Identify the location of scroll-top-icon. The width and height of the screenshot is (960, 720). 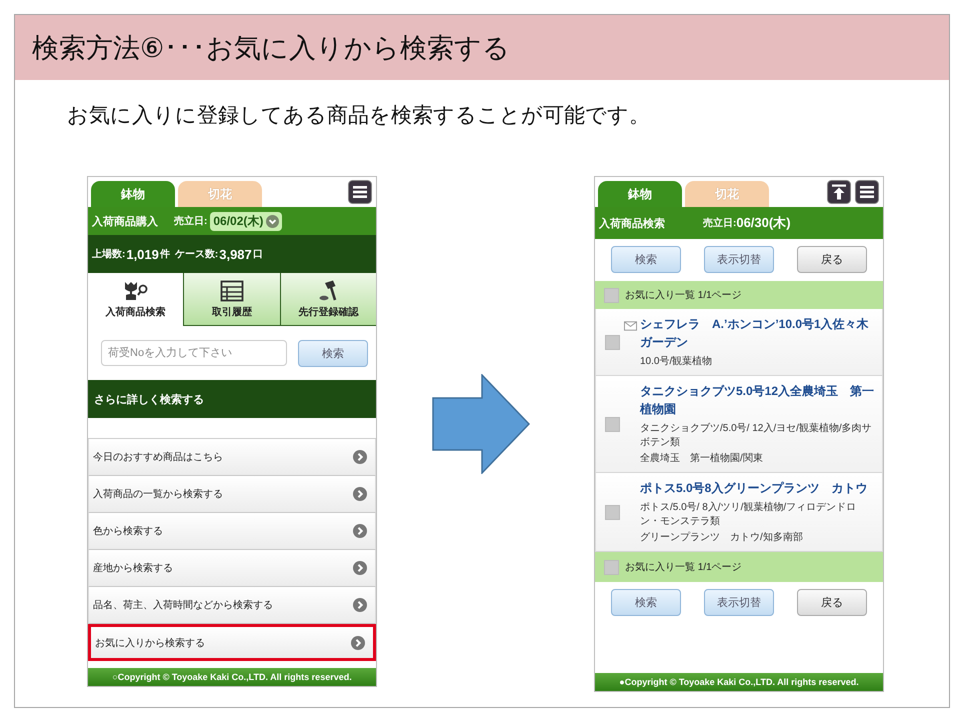
(839, 192).